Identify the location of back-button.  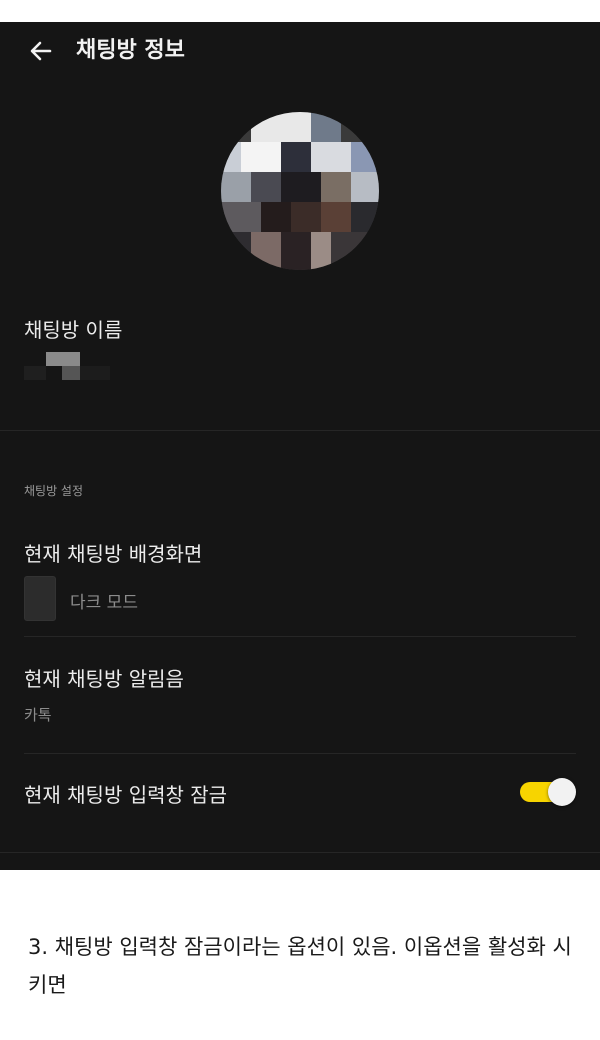
(41, 51).